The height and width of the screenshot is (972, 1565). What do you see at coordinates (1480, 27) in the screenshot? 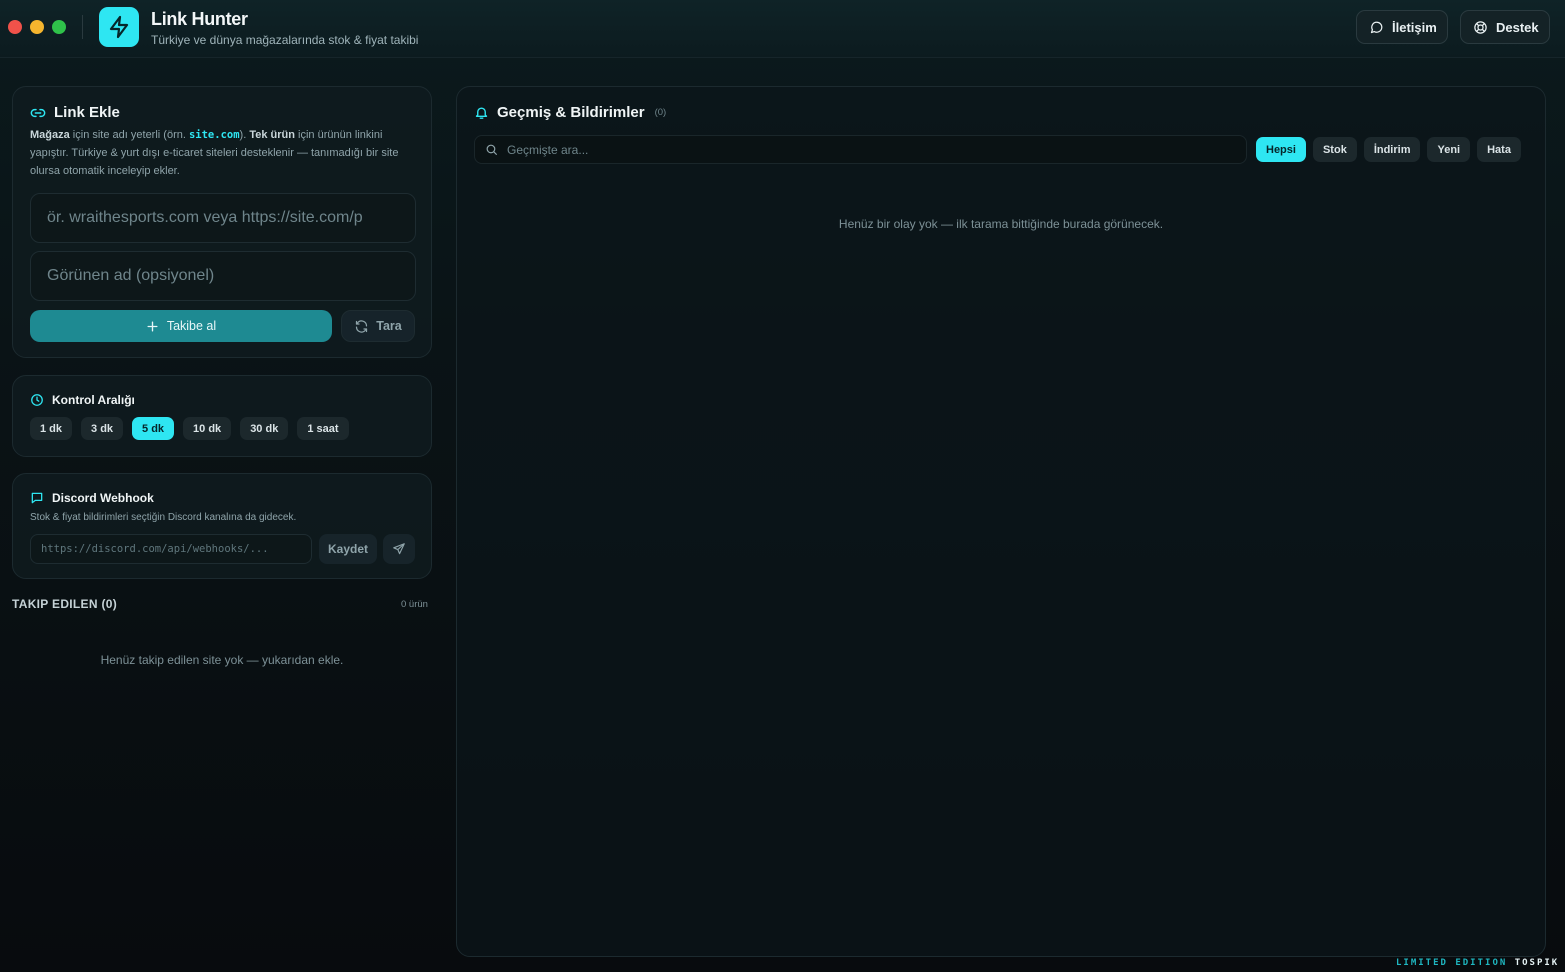
I see `lifebuoy-icon` at bounding box center [1480, 27].